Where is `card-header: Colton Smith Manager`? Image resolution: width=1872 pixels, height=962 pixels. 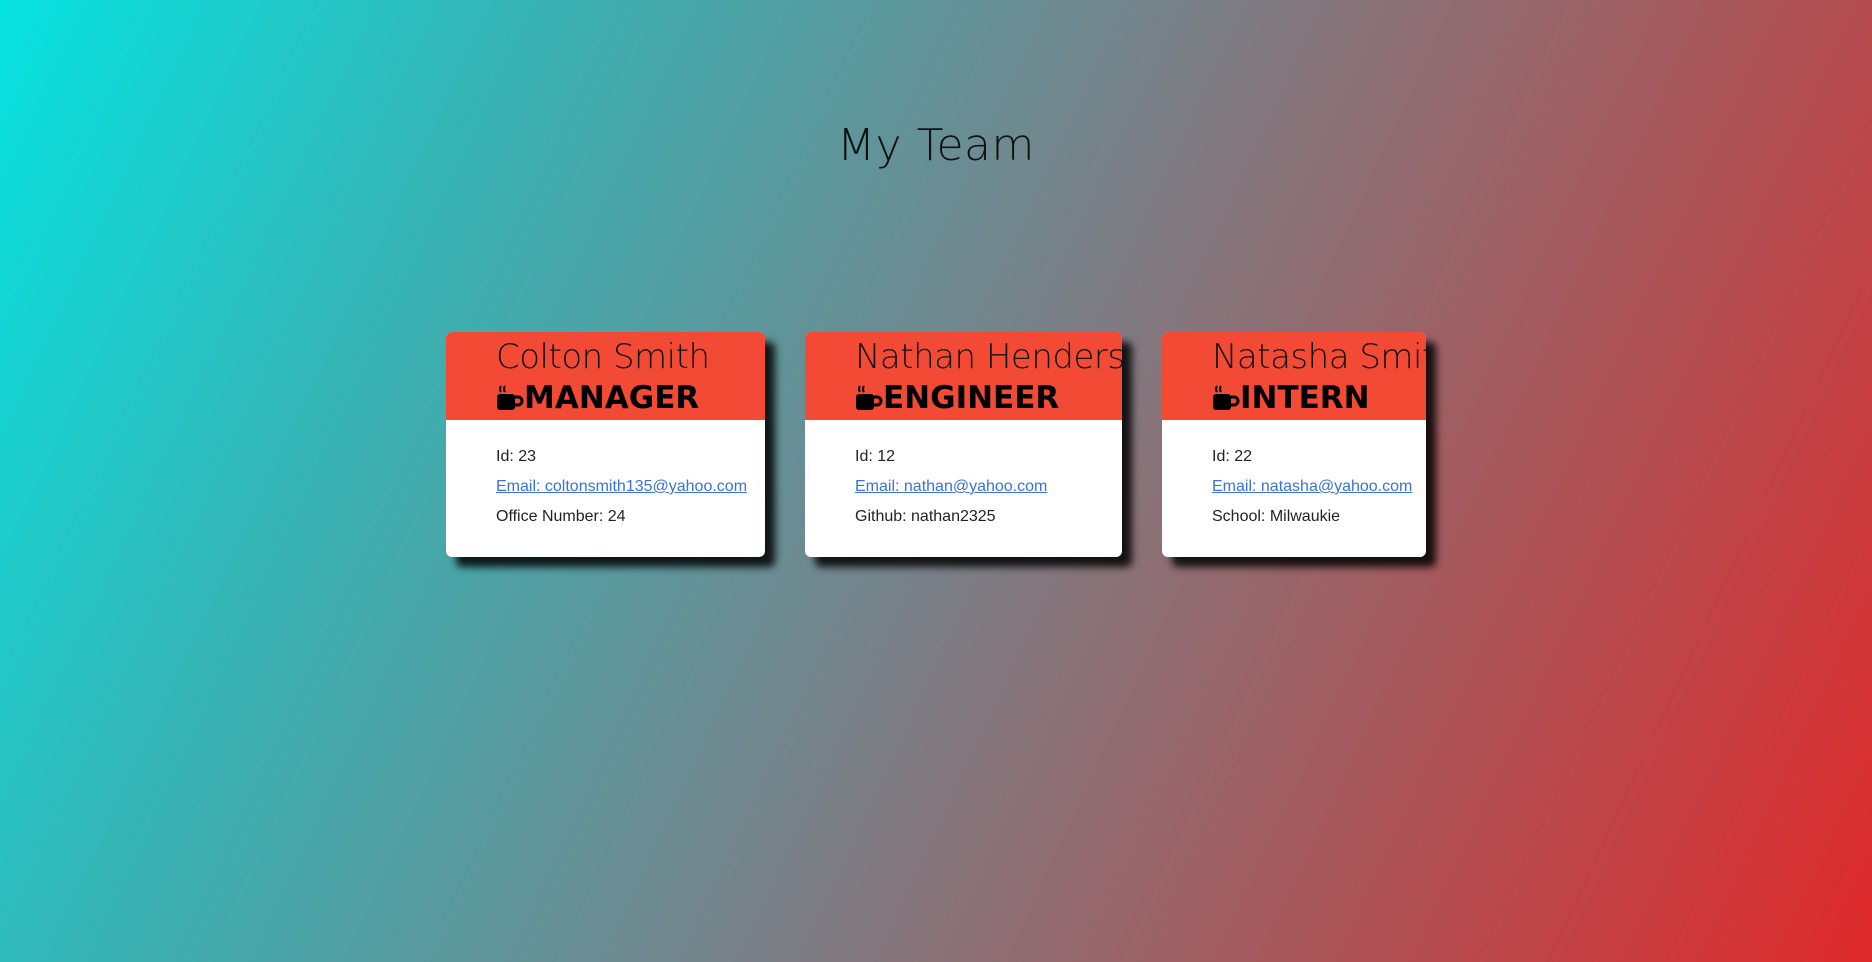 card-header: Colton Smith Manager is located at coordinates (605, 376).